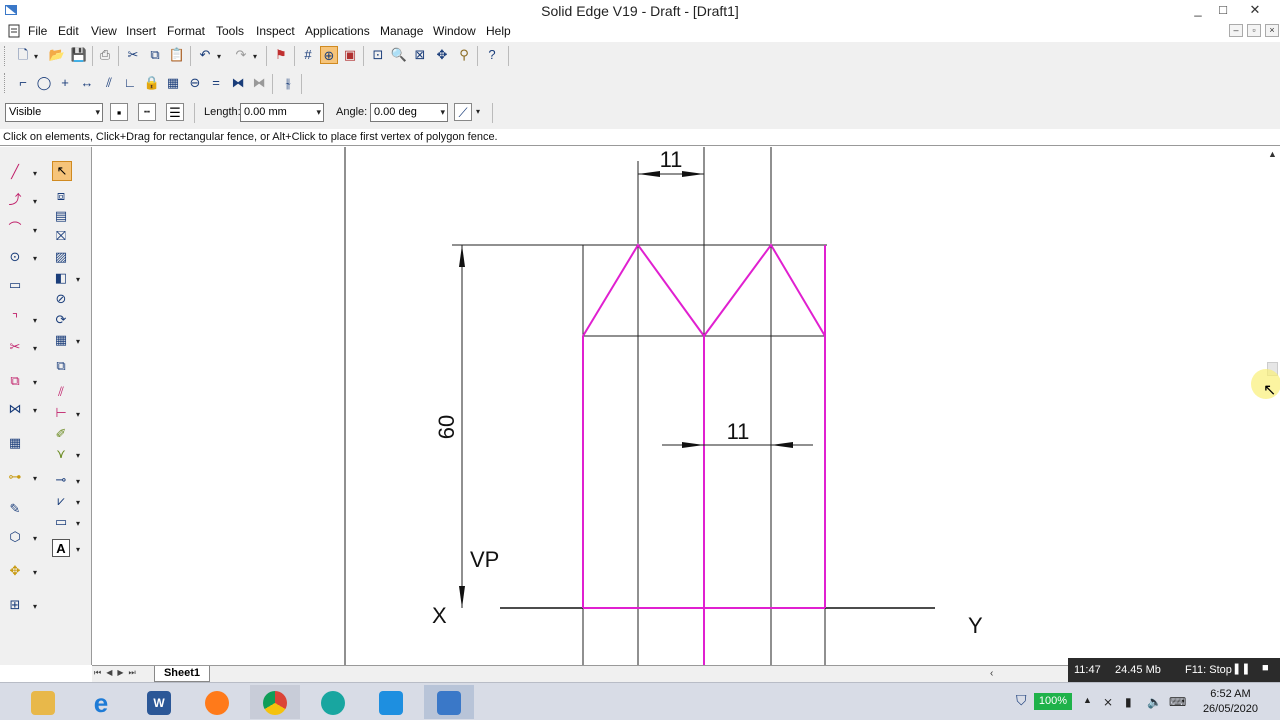 Image resolution: width=1280 pixels, height=720 pixels. What do you see at coordinates (61, 454) in the screenshot?
I see `leader-icon: ⋎` at bounding box center [61, 454].